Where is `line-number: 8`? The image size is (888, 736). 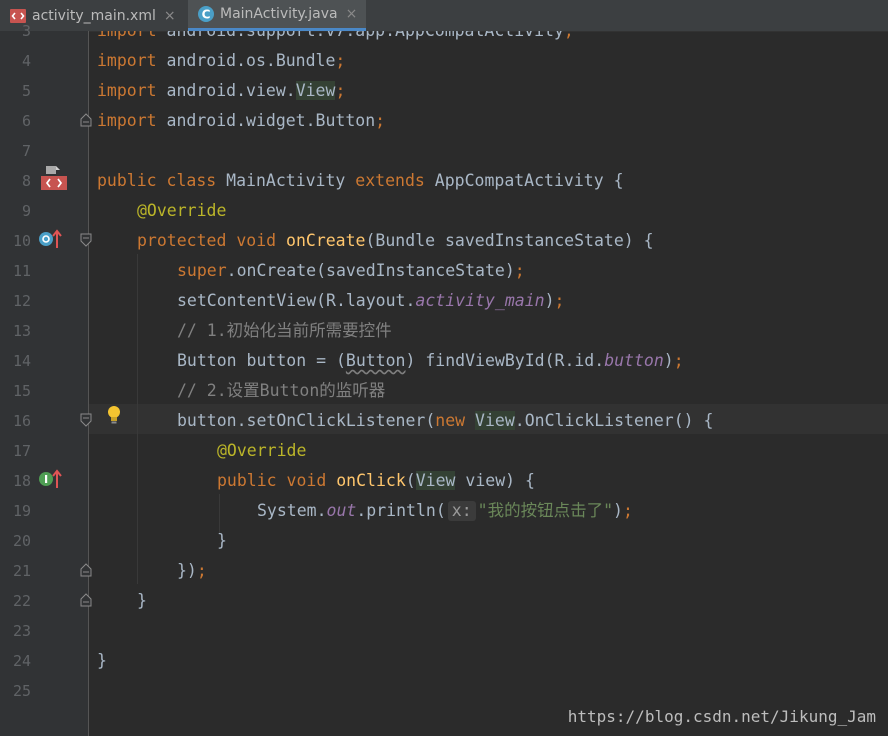
line-number: 8 is located at coordinates (26, 181).